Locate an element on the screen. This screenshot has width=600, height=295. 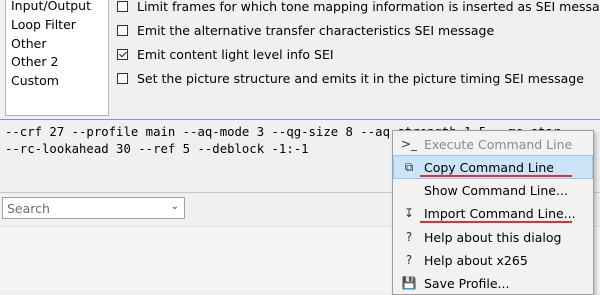
category-custom: Custom is located at coordinates (35, 80).